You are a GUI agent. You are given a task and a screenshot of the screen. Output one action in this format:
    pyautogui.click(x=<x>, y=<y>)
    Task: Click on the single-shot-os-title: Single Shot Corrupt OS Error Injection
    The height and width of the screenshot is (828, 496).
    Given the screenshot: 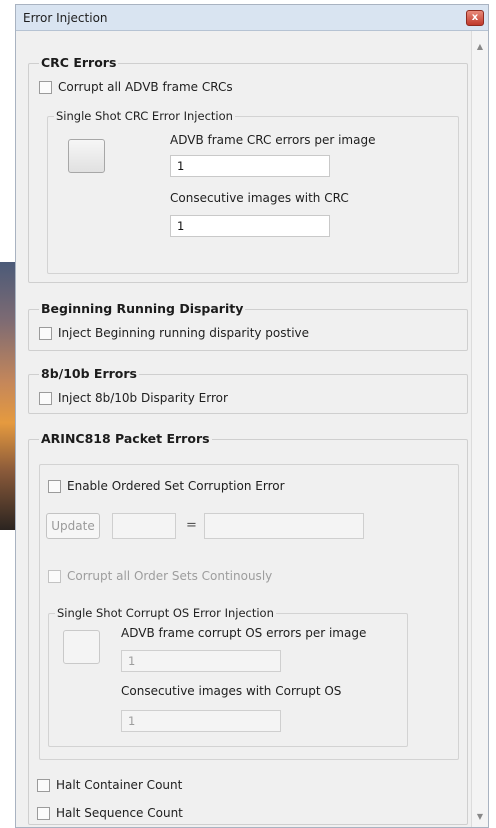 What is the action you would take?
    pyautogui.click(x=165, y=613)
    